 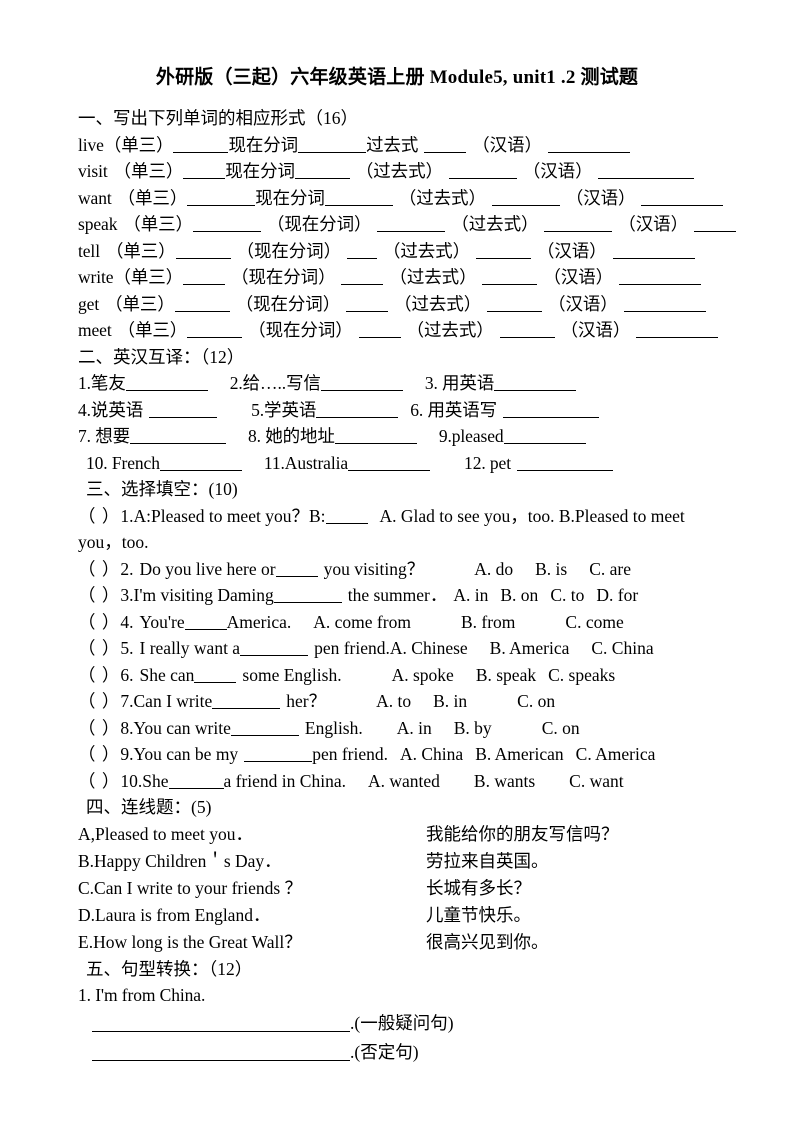 What do you see at coordinates (493, 569) in the screenshot?
I see `mc-option-2-a: A. do` at bounding box center [493, 569].